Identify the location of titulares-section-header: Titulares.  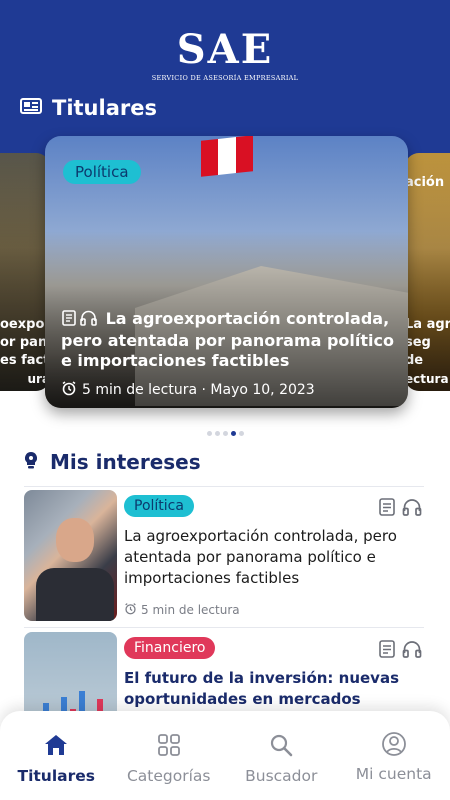
(88, 108).